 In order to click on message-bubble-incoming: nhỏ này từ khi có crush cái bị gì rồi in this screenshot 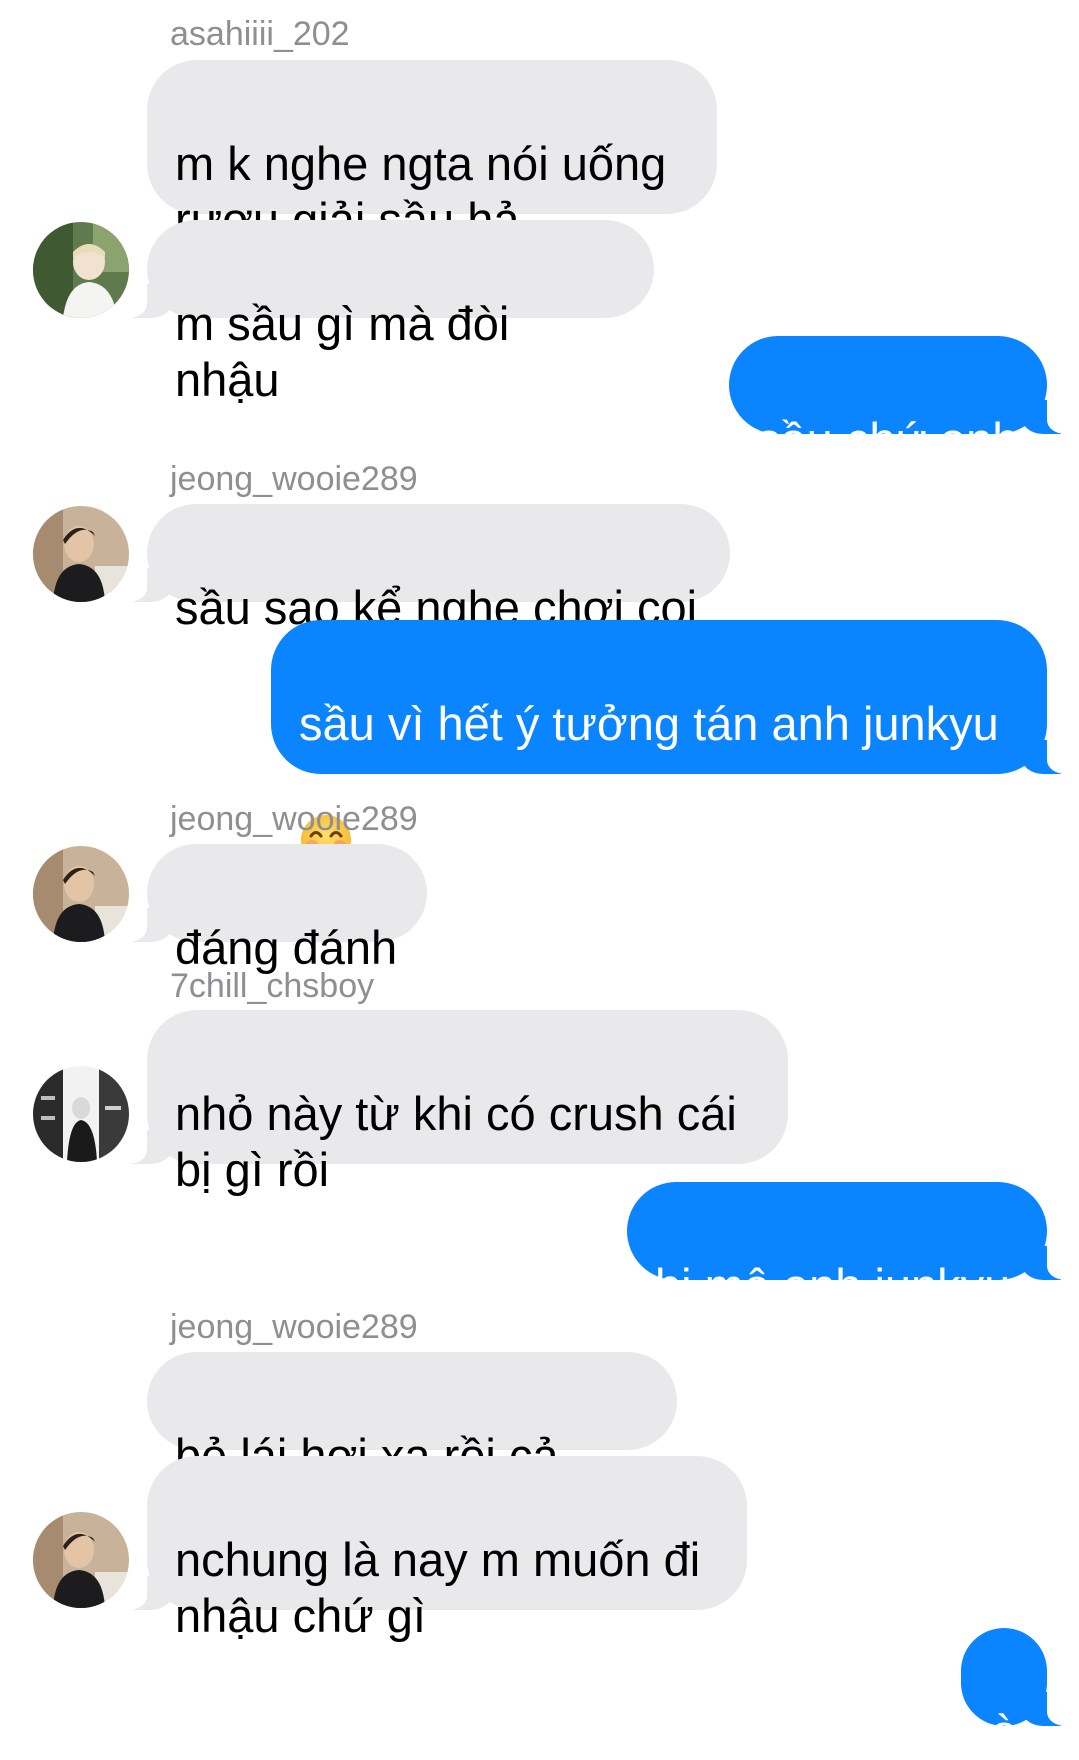, I will do `click(451, 1103)`.